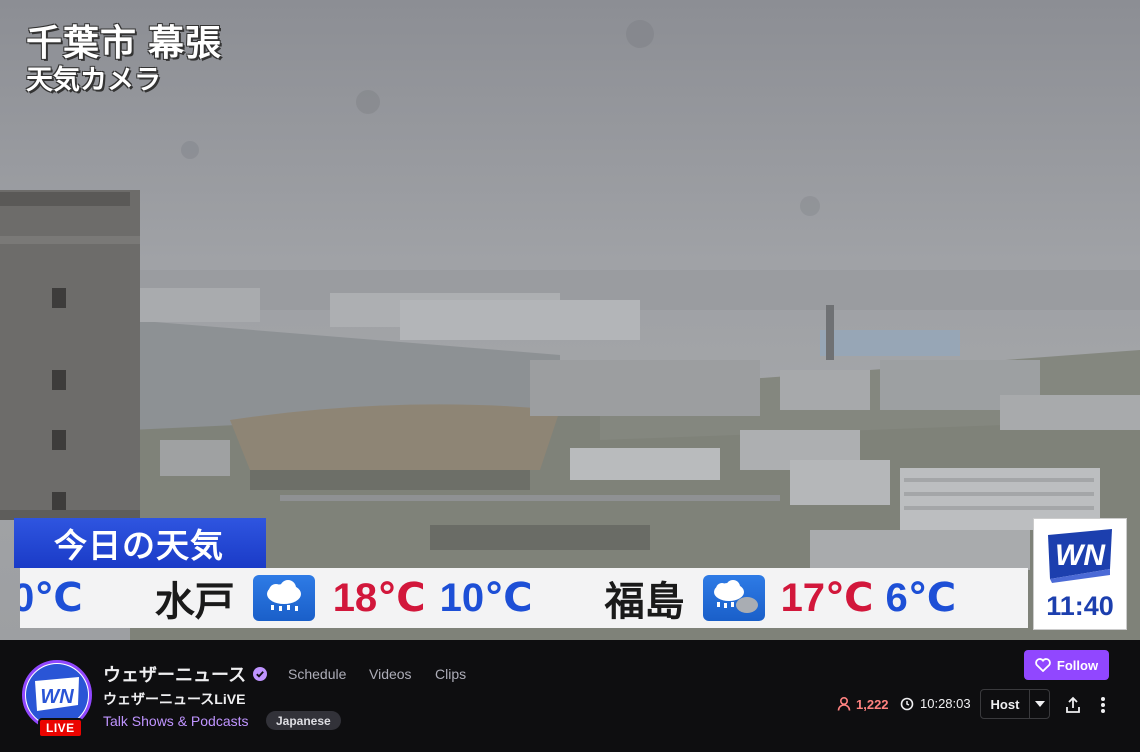 This screenshot has width=1140, height=752. What do you see at coordinates (1005, 704) in the screenshot?
I see `host-label: Host` at bounding box center [1005, 704].